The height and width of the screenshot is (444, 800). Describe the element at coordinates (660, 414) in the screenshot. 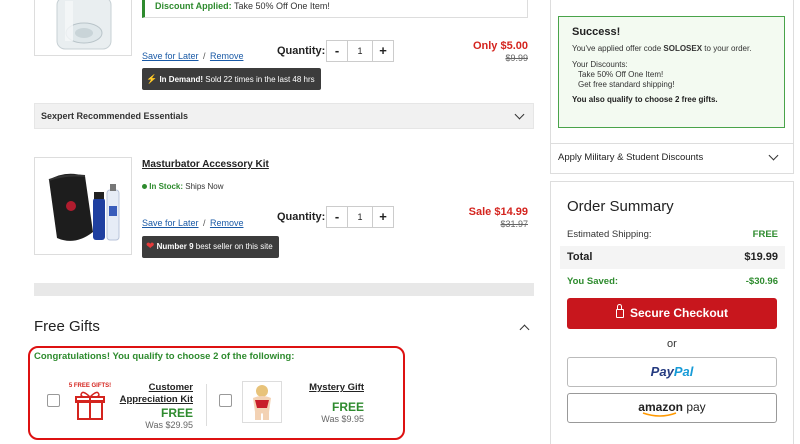

I see `amazon-smile-icon` at that location.